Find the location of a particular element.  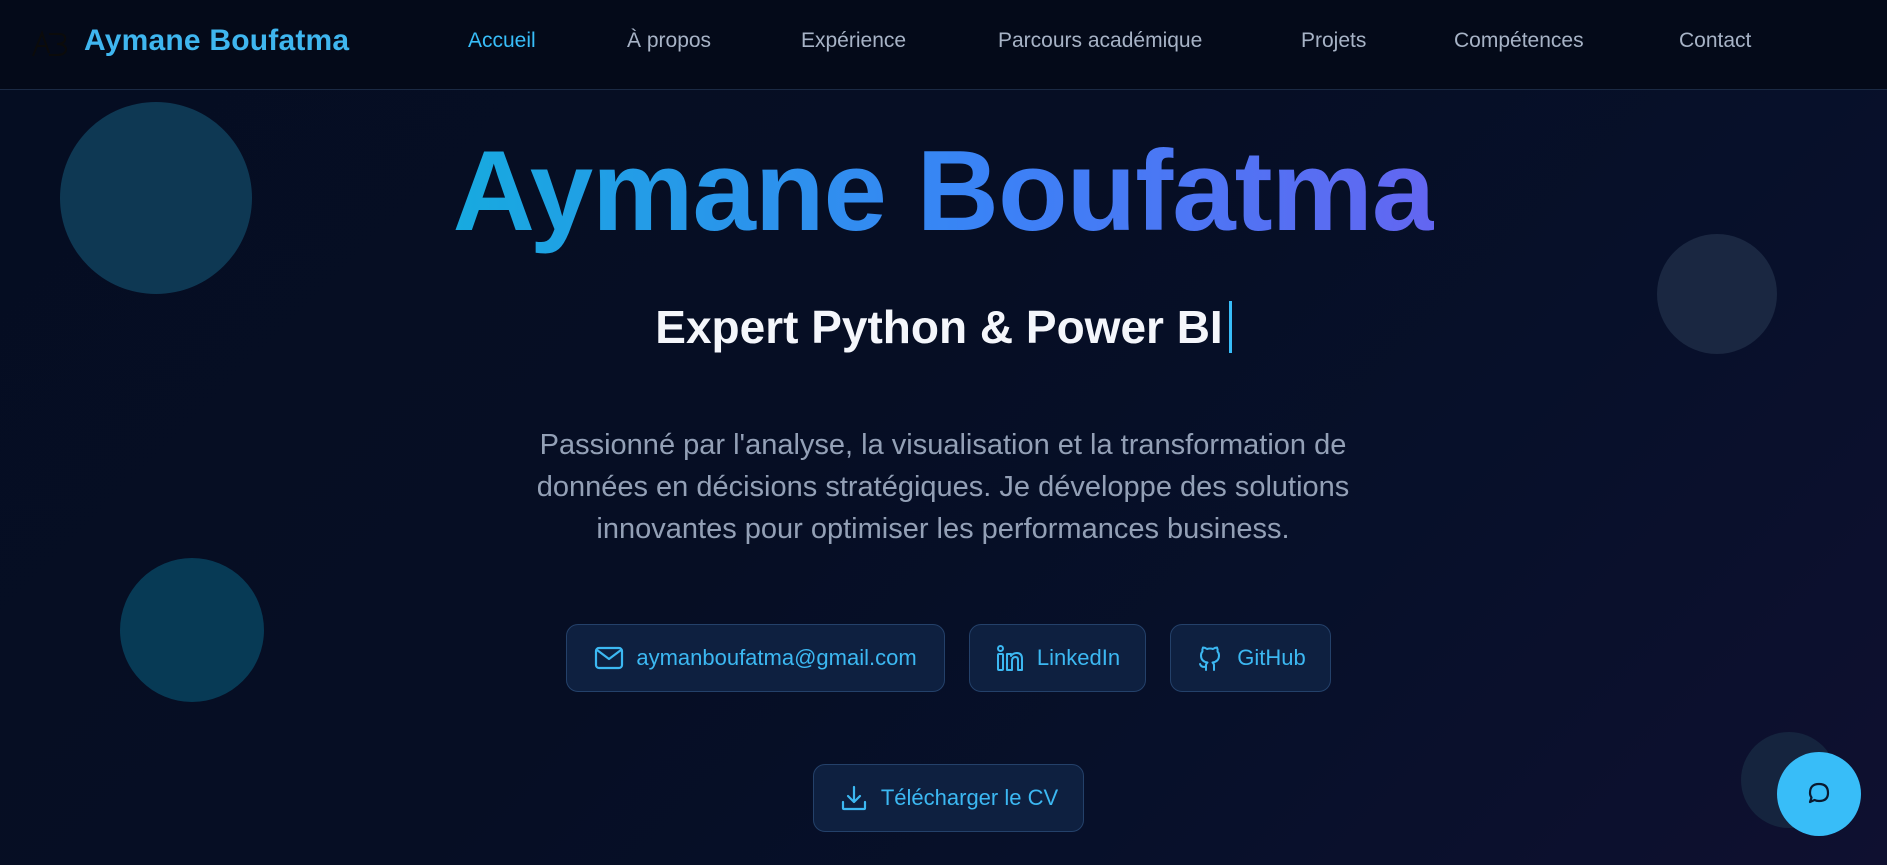

nav-link-a-propos: À propos is located at coordinates (669, 41).